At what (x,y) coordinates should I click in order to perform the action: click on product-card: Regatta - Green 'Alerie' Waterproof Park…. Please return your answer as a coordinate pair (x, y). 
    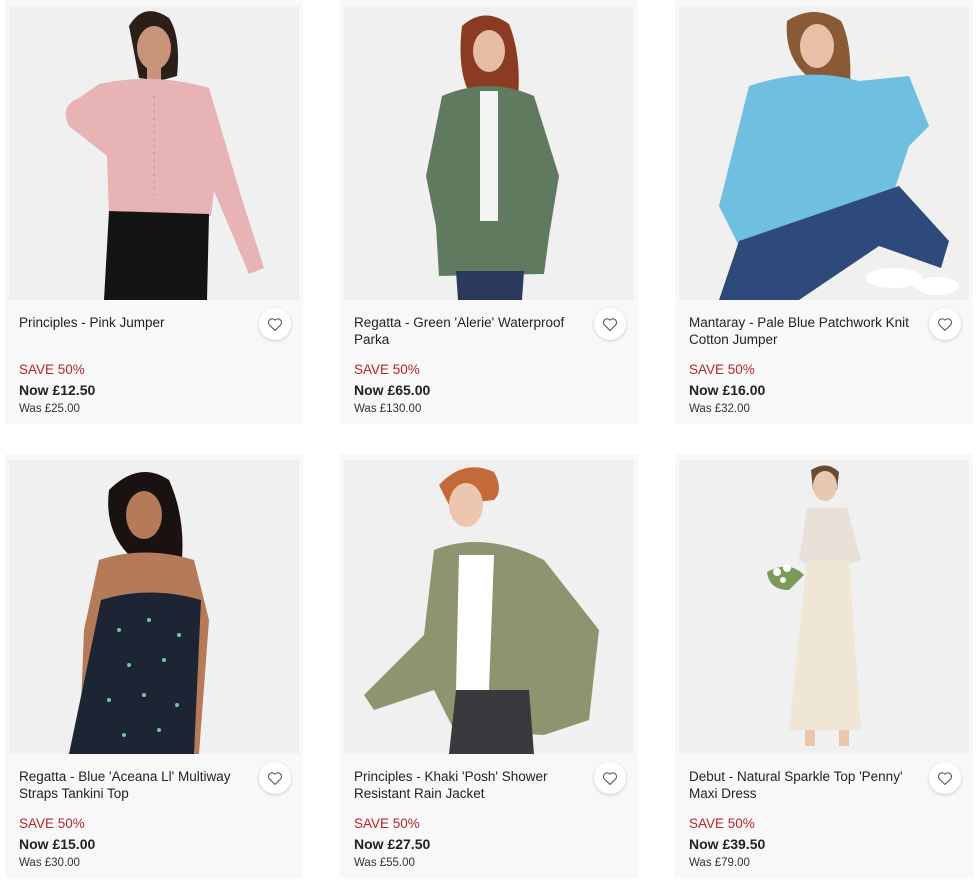
    Looking at the image, I should click on (489, 212).